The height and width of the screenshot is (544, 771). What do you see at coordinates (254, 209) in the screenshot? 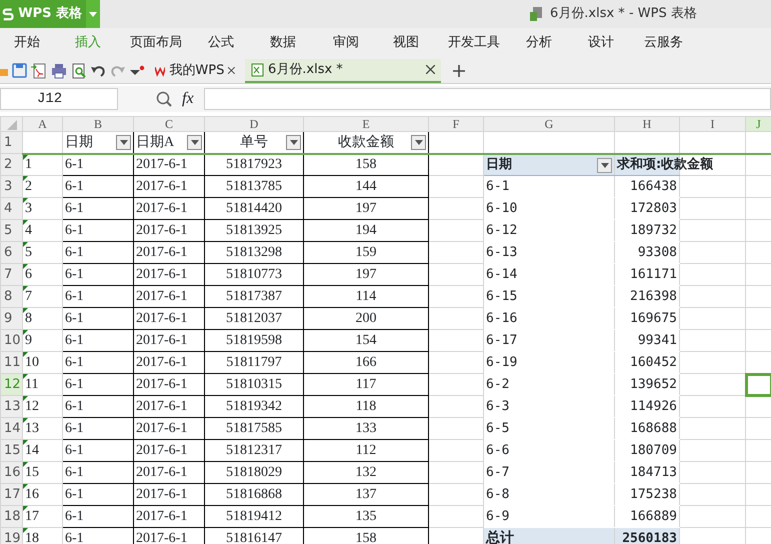
I see `table-cell: 51814420` at bounding box center [254, 209].